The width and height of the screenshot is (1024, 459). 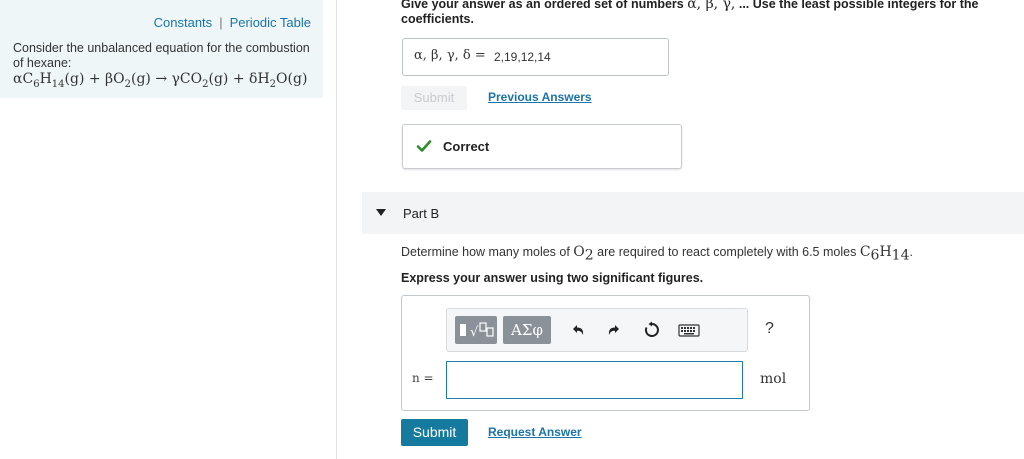 I want to click on answer-input, so click(x=594, y=380).